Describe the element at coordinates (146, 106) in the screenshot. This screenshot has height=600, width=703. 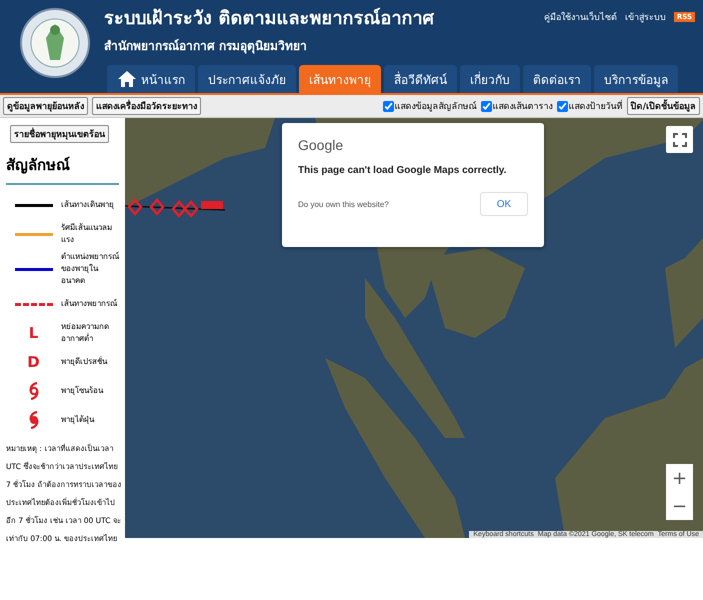
I see `toolbar-button: แสดงเครื่องมือวัดระยะทาง` at that location.